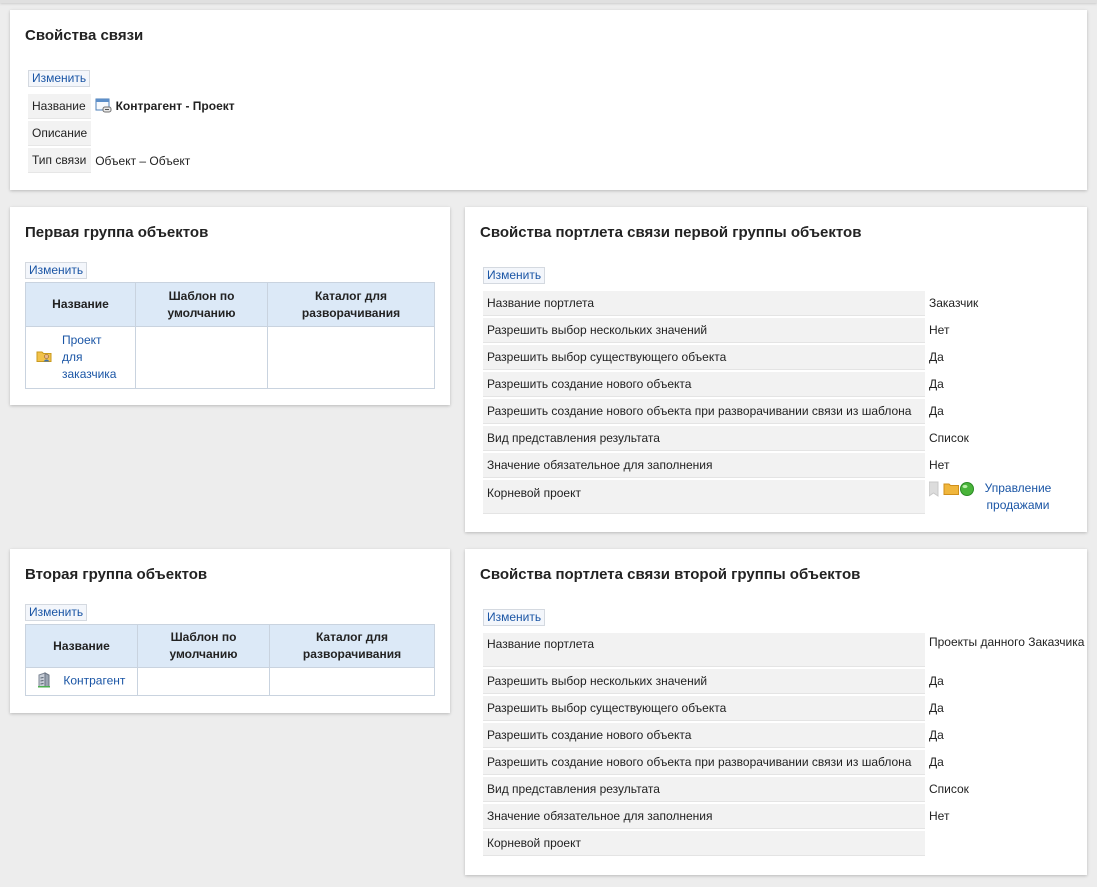  What do you see at coordinates (60, 160) in the screenshot?
I see `property-label: Тип связи` at bounding box center [60, 160].